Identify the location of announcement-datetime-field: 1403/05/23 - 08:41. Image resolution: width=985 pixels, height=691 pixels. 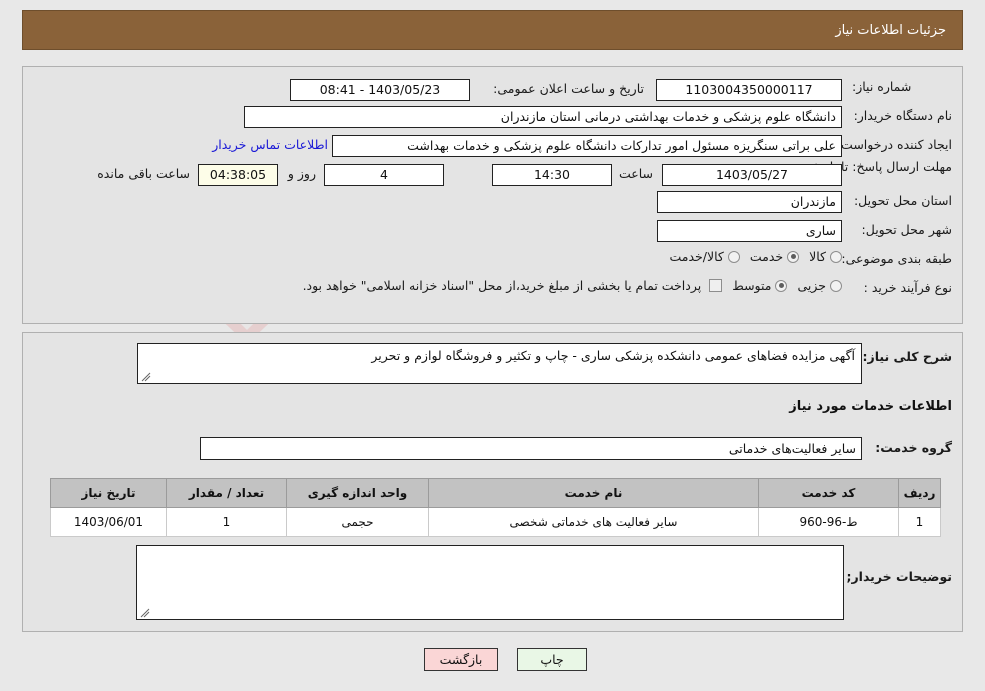
(380, 90).